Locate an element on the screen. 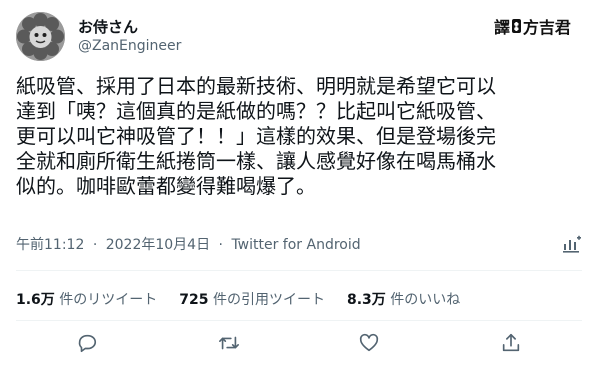 This screenshot has width=598, height=370. tweet-line: 達到「咦？這個真的是紙做的嗎？？比起叫它紙吸管、 is located at coordinates (256, 111).